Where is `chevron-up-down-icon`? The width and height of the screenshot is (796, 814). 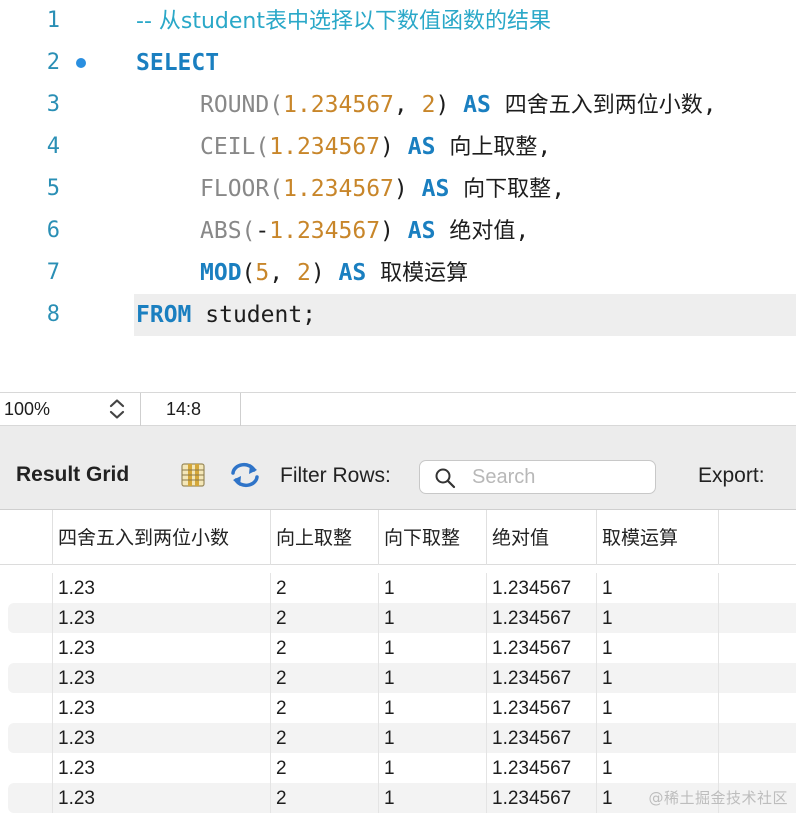
chevron-up-down-icon is located at coordinates (117, 409).